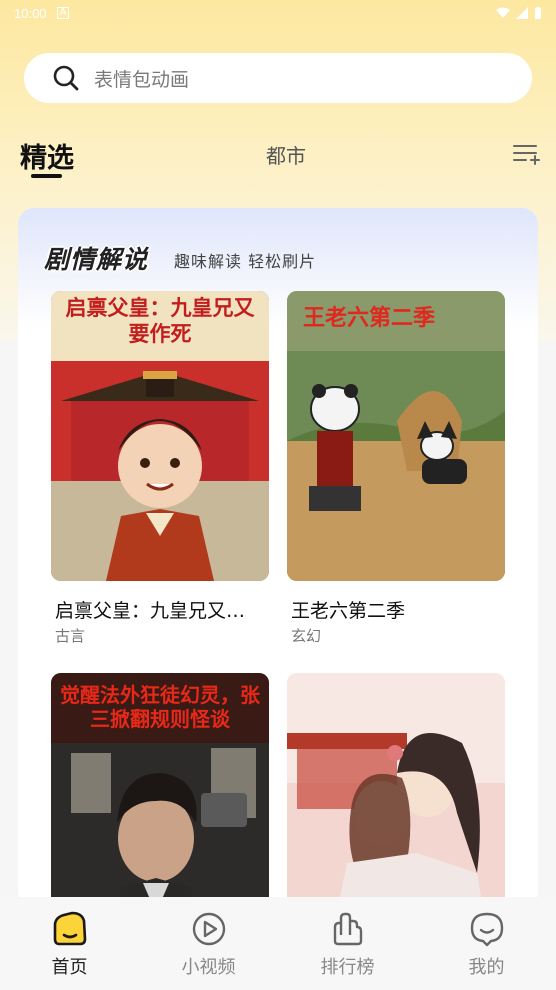  I want to click on search-bar: 表情包动画, so click(278, 78).